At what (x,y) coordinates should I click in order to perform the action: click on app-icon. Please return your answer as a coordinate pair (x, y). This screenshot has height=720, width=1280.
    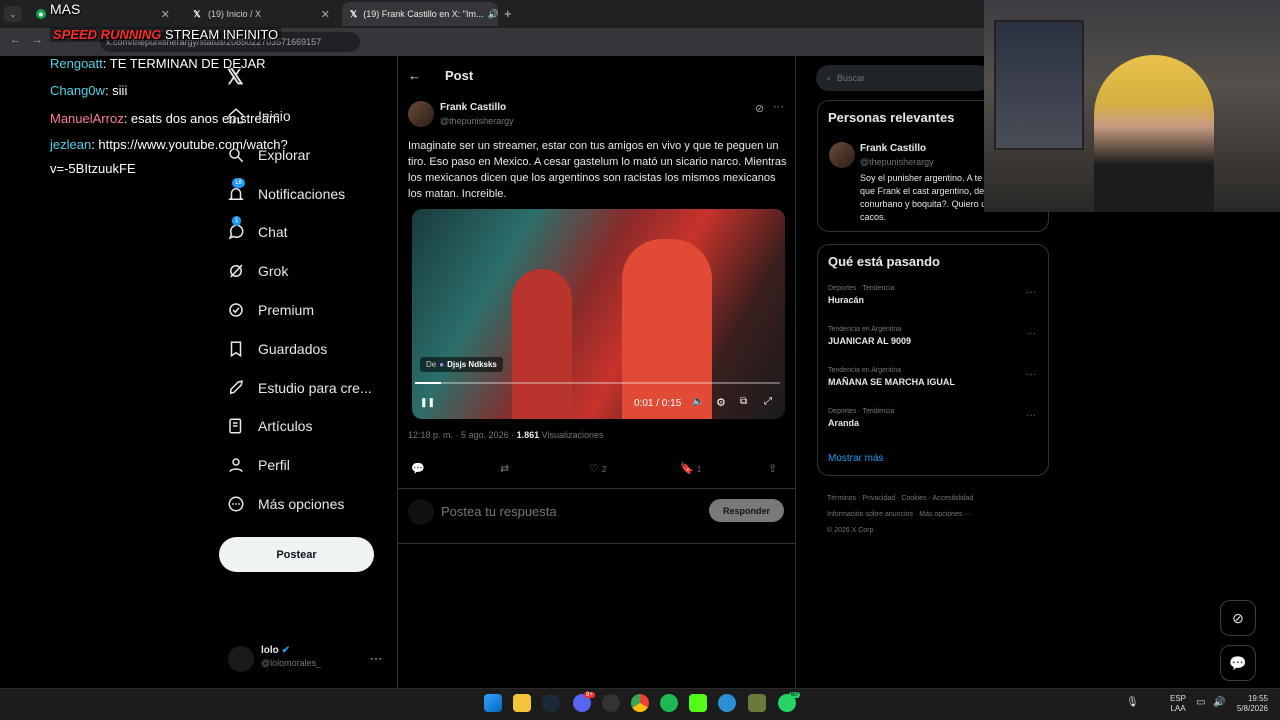
    Looking at the image, I should click on (757, 703).